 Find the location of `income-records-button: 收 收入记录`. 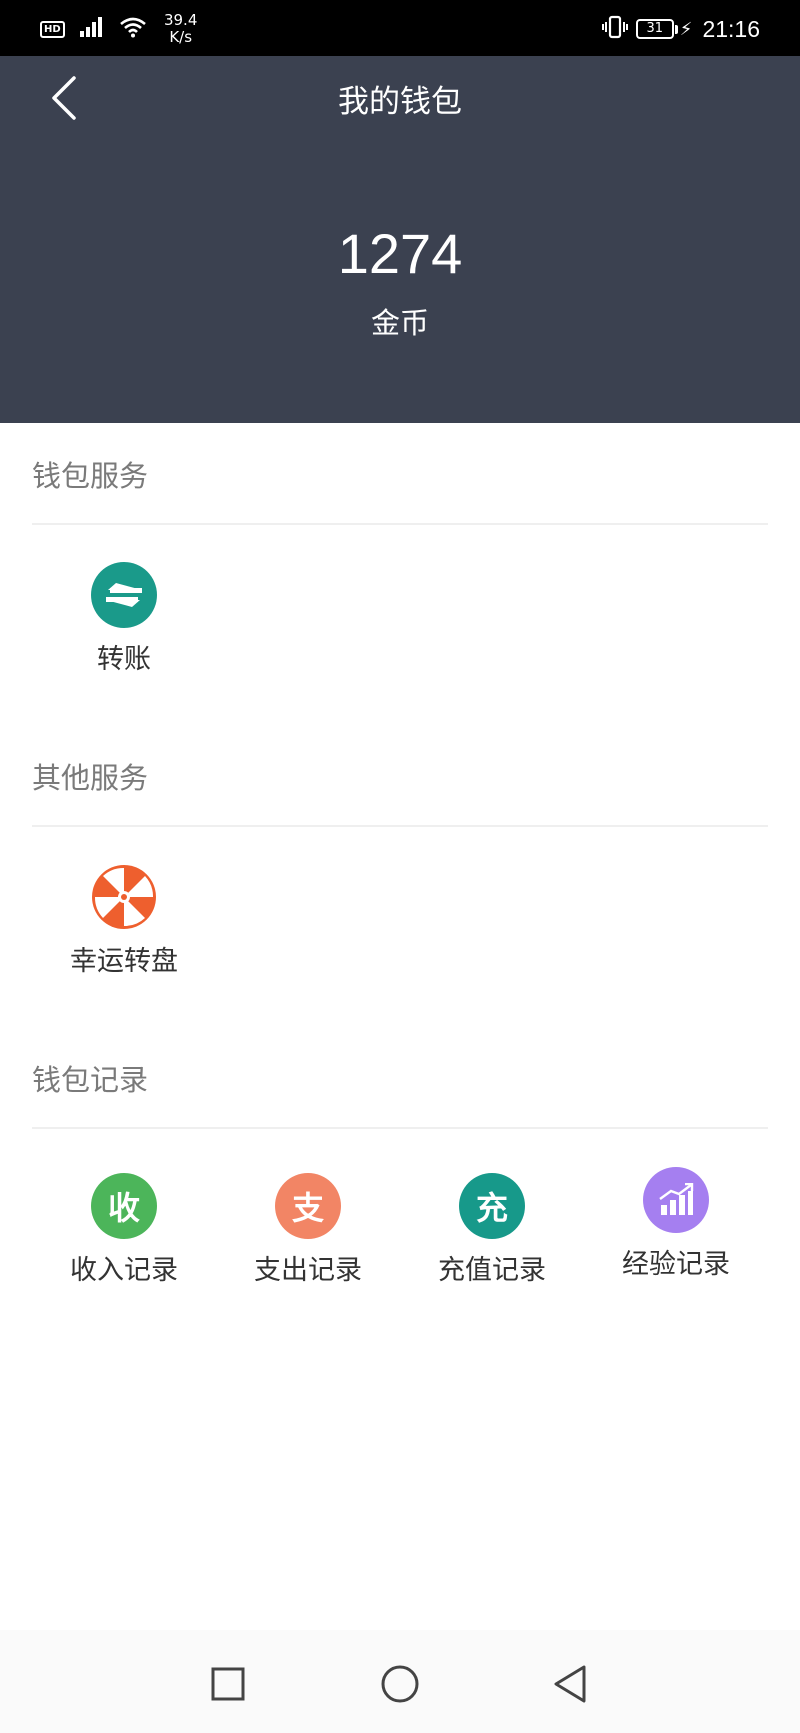

income-records-button: 收 收入记录 is located at coordinates (124, 1232).